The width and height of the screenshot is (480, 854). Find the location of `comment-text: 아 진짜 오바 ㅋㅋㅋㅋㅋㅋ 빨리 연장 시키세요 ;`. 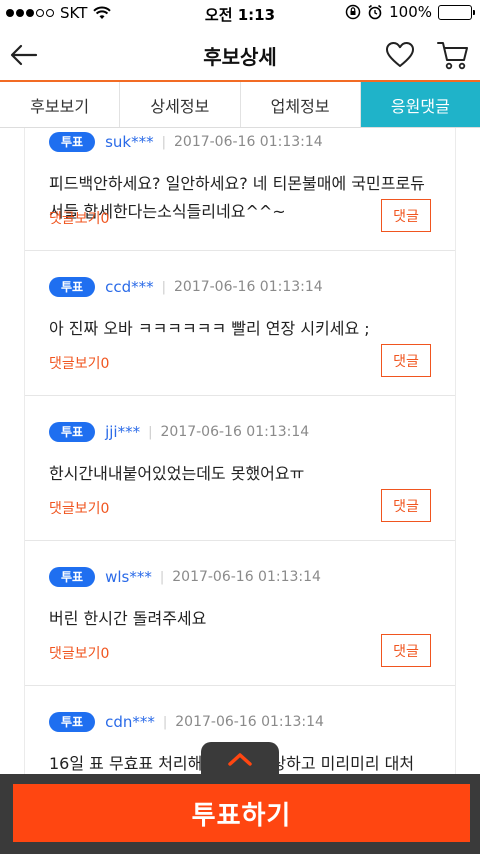

comment-text: 아 진짜 오바 ㅋㅋㅋㅋㅋㅋ 빨리 연장 시키세요 ; is located at coordinates (209, 328).